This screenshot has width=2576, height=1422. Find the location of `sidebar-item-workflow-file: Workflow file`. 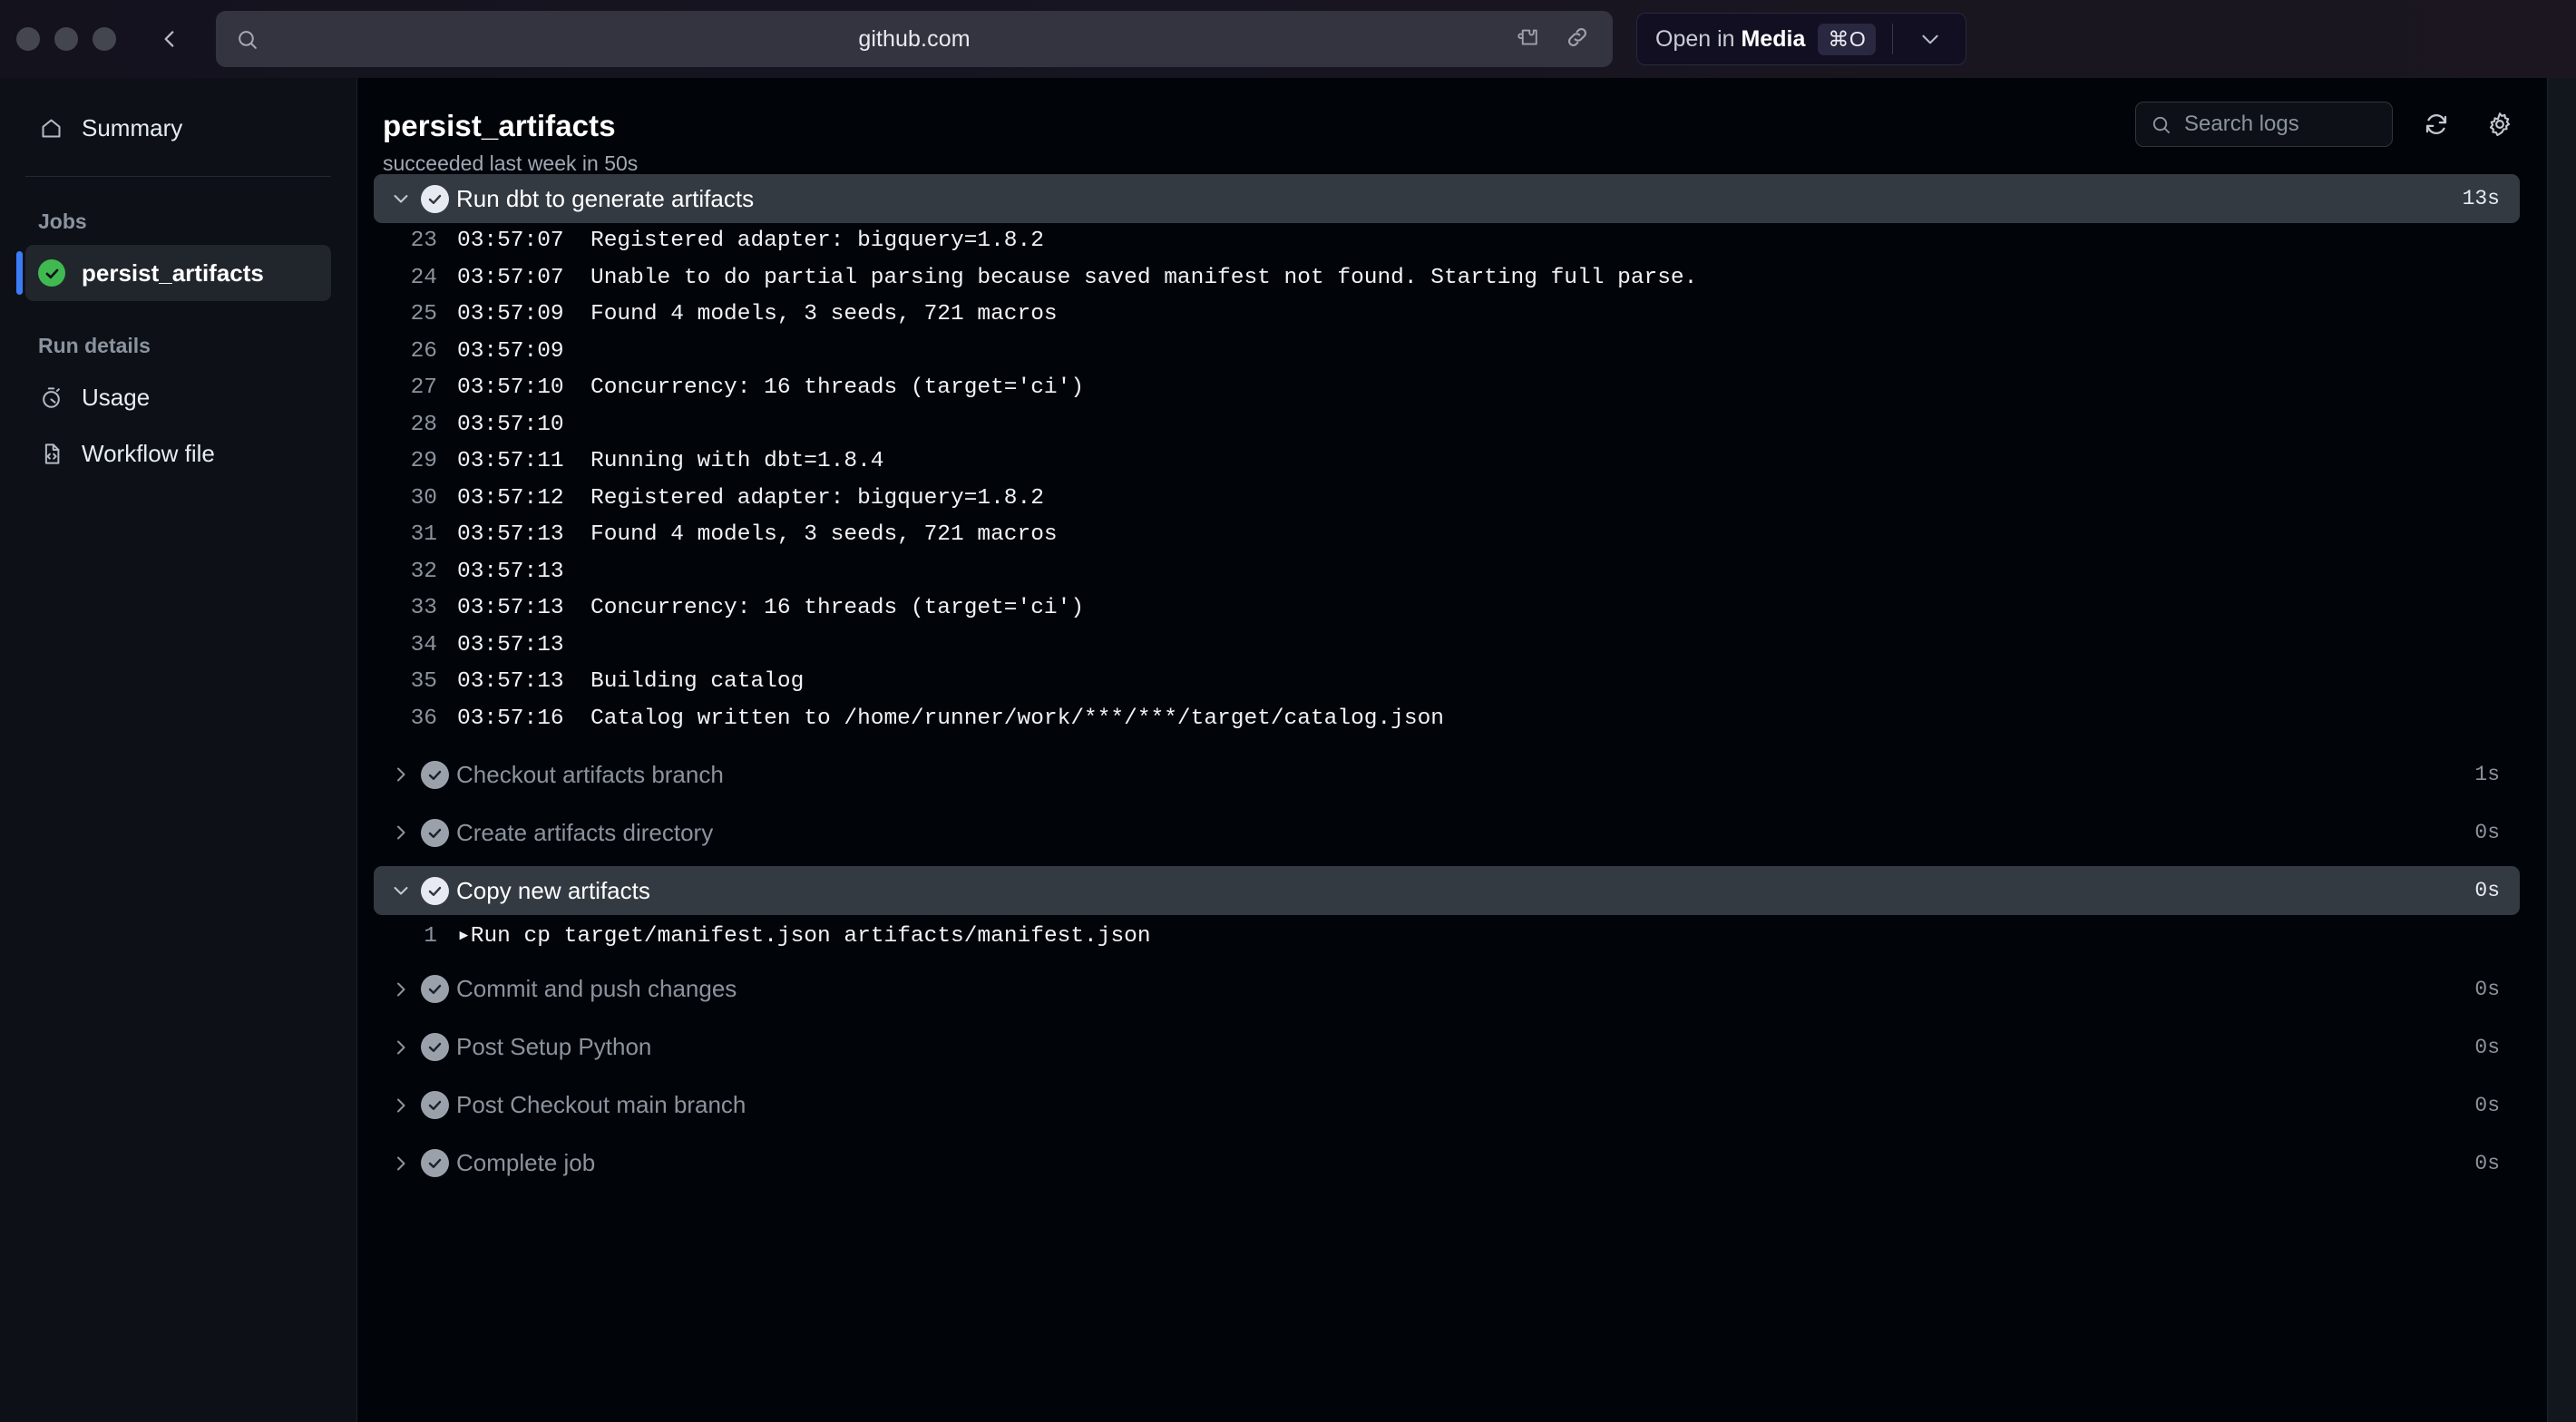

sidebar-item-workflow-file: Workflow file is located at coordinates (178, 453).